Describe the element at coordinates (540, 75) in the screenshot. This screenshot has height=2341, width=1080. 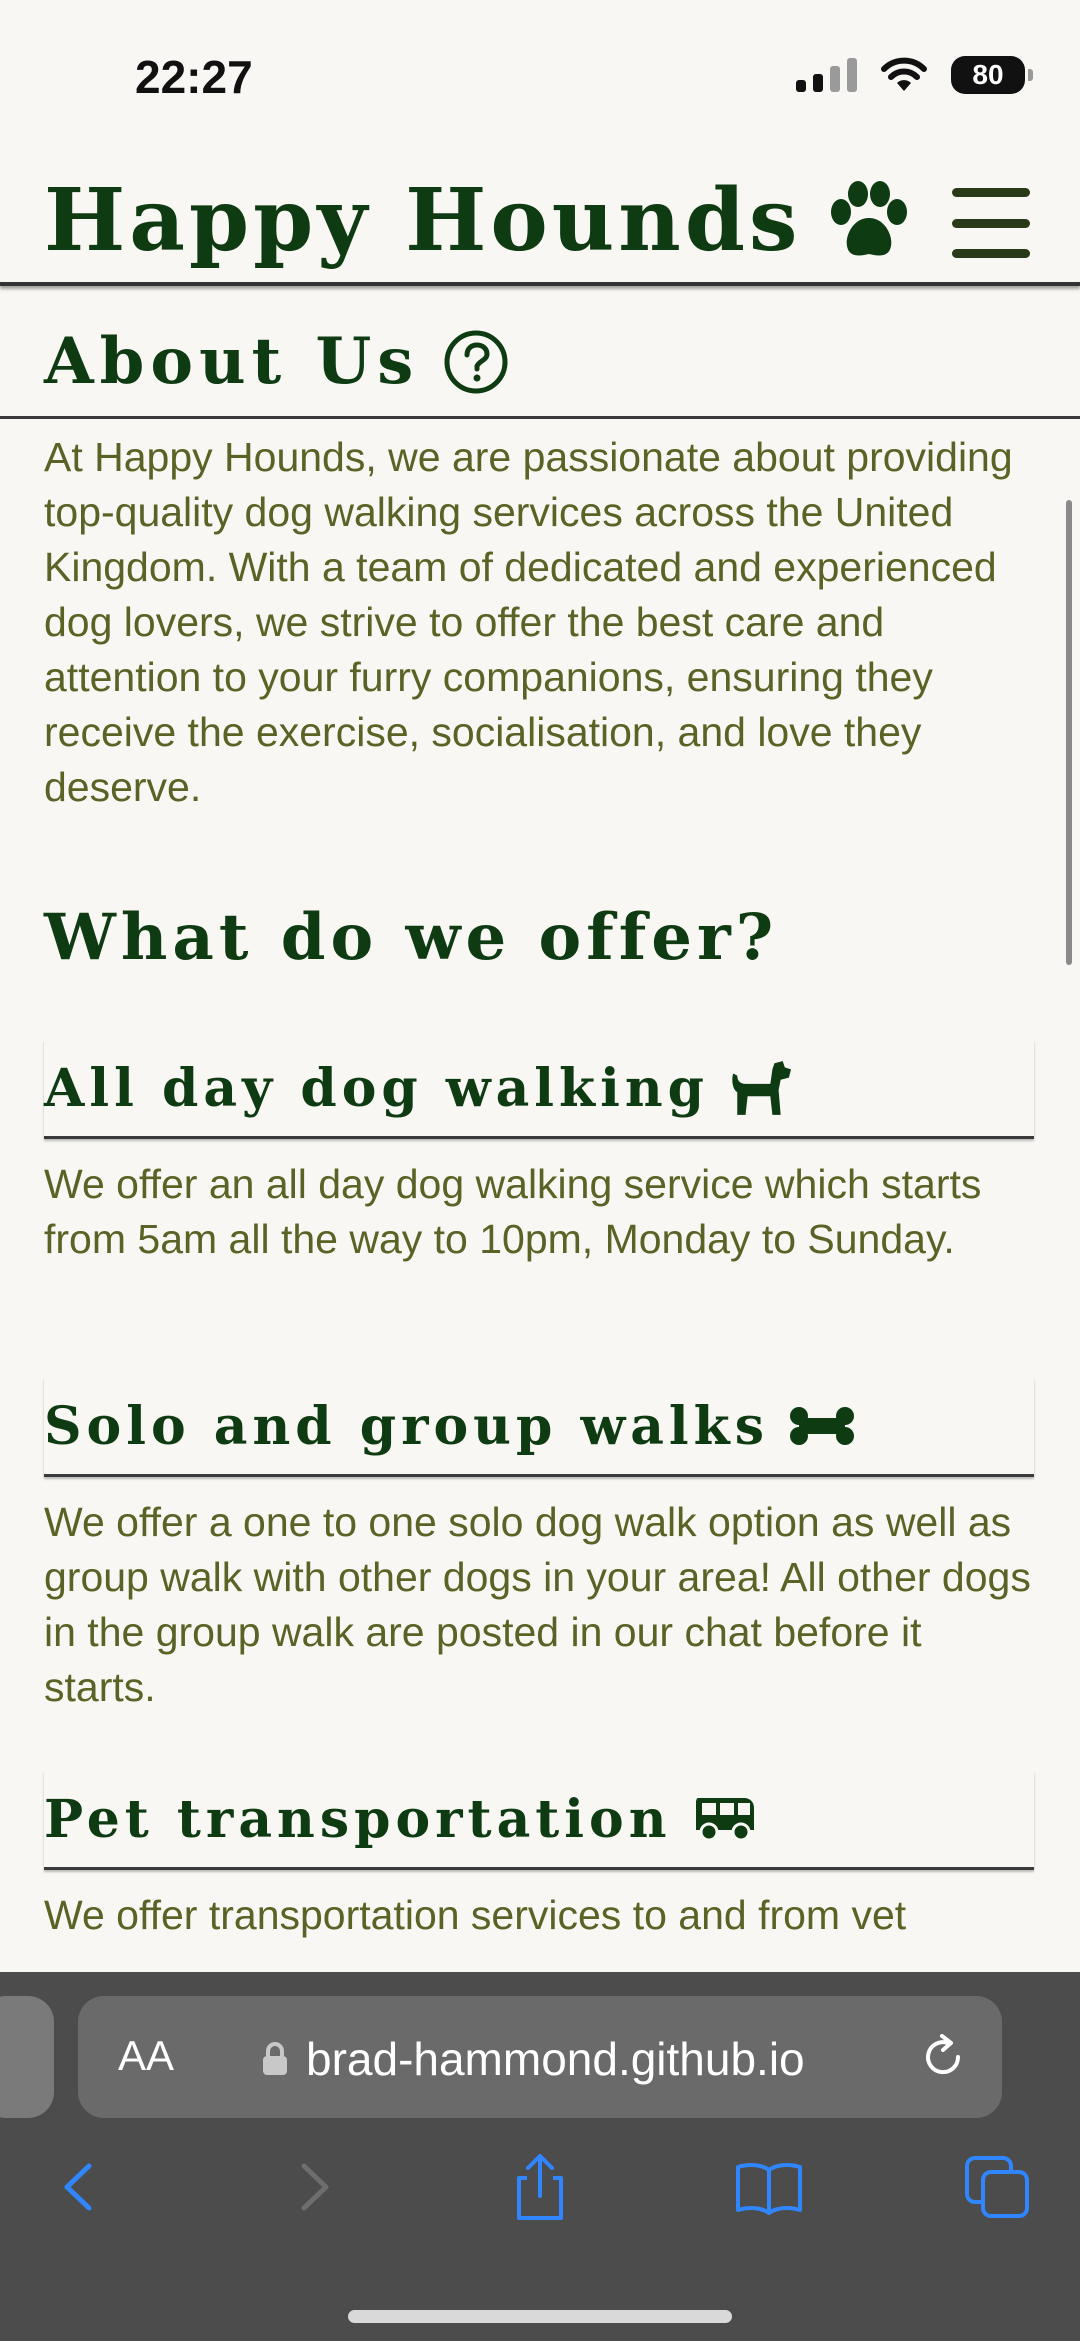
I see `status-bar: 22:27 80` at that location.